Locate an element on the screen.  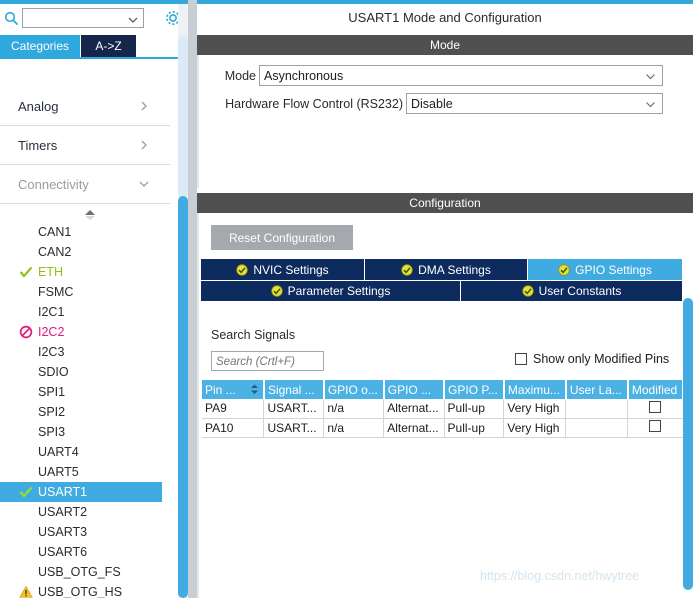
list-item: SPI2 is located at coordinates (85, 412).